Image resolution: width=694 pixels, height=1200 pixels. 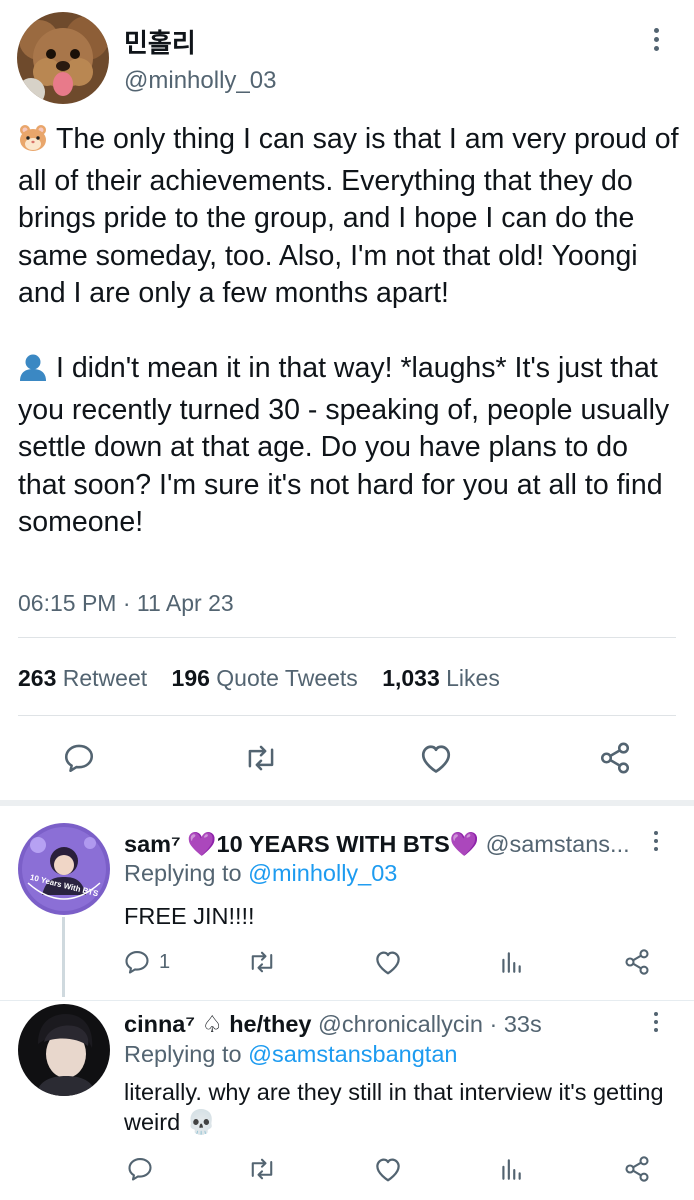 What do you see at coordinates (33, 143) in the screenshot?
I see `hamster-icon` at bounding box center [33, 143].